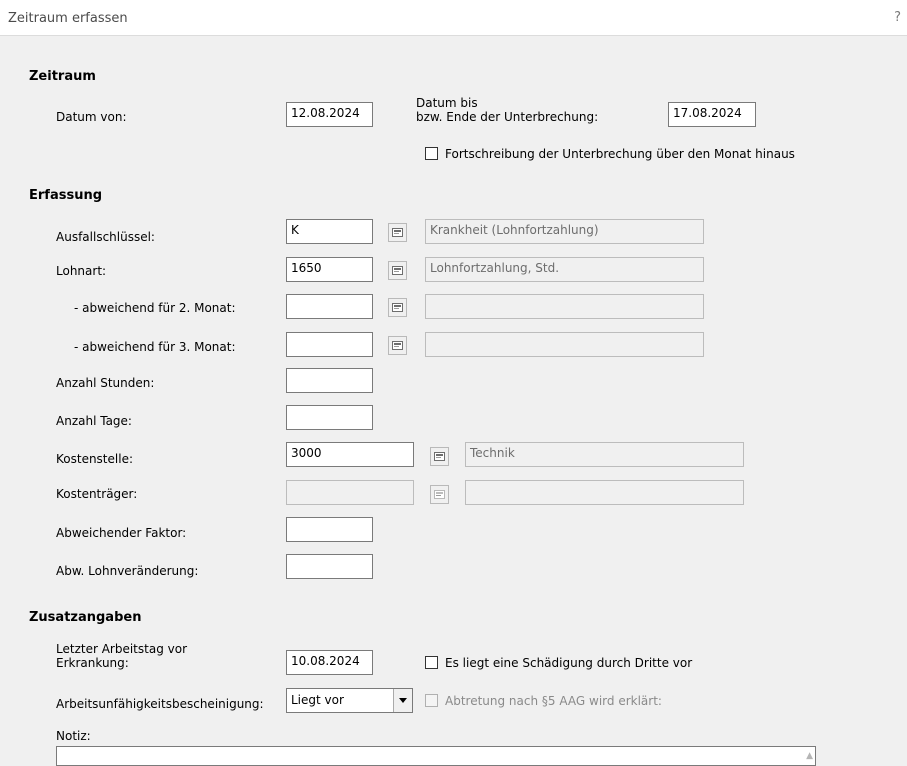  Describe the element at coordinates (62, 76) in the screenshot. I see `section-zeitraum: Zeitraum` at that location.